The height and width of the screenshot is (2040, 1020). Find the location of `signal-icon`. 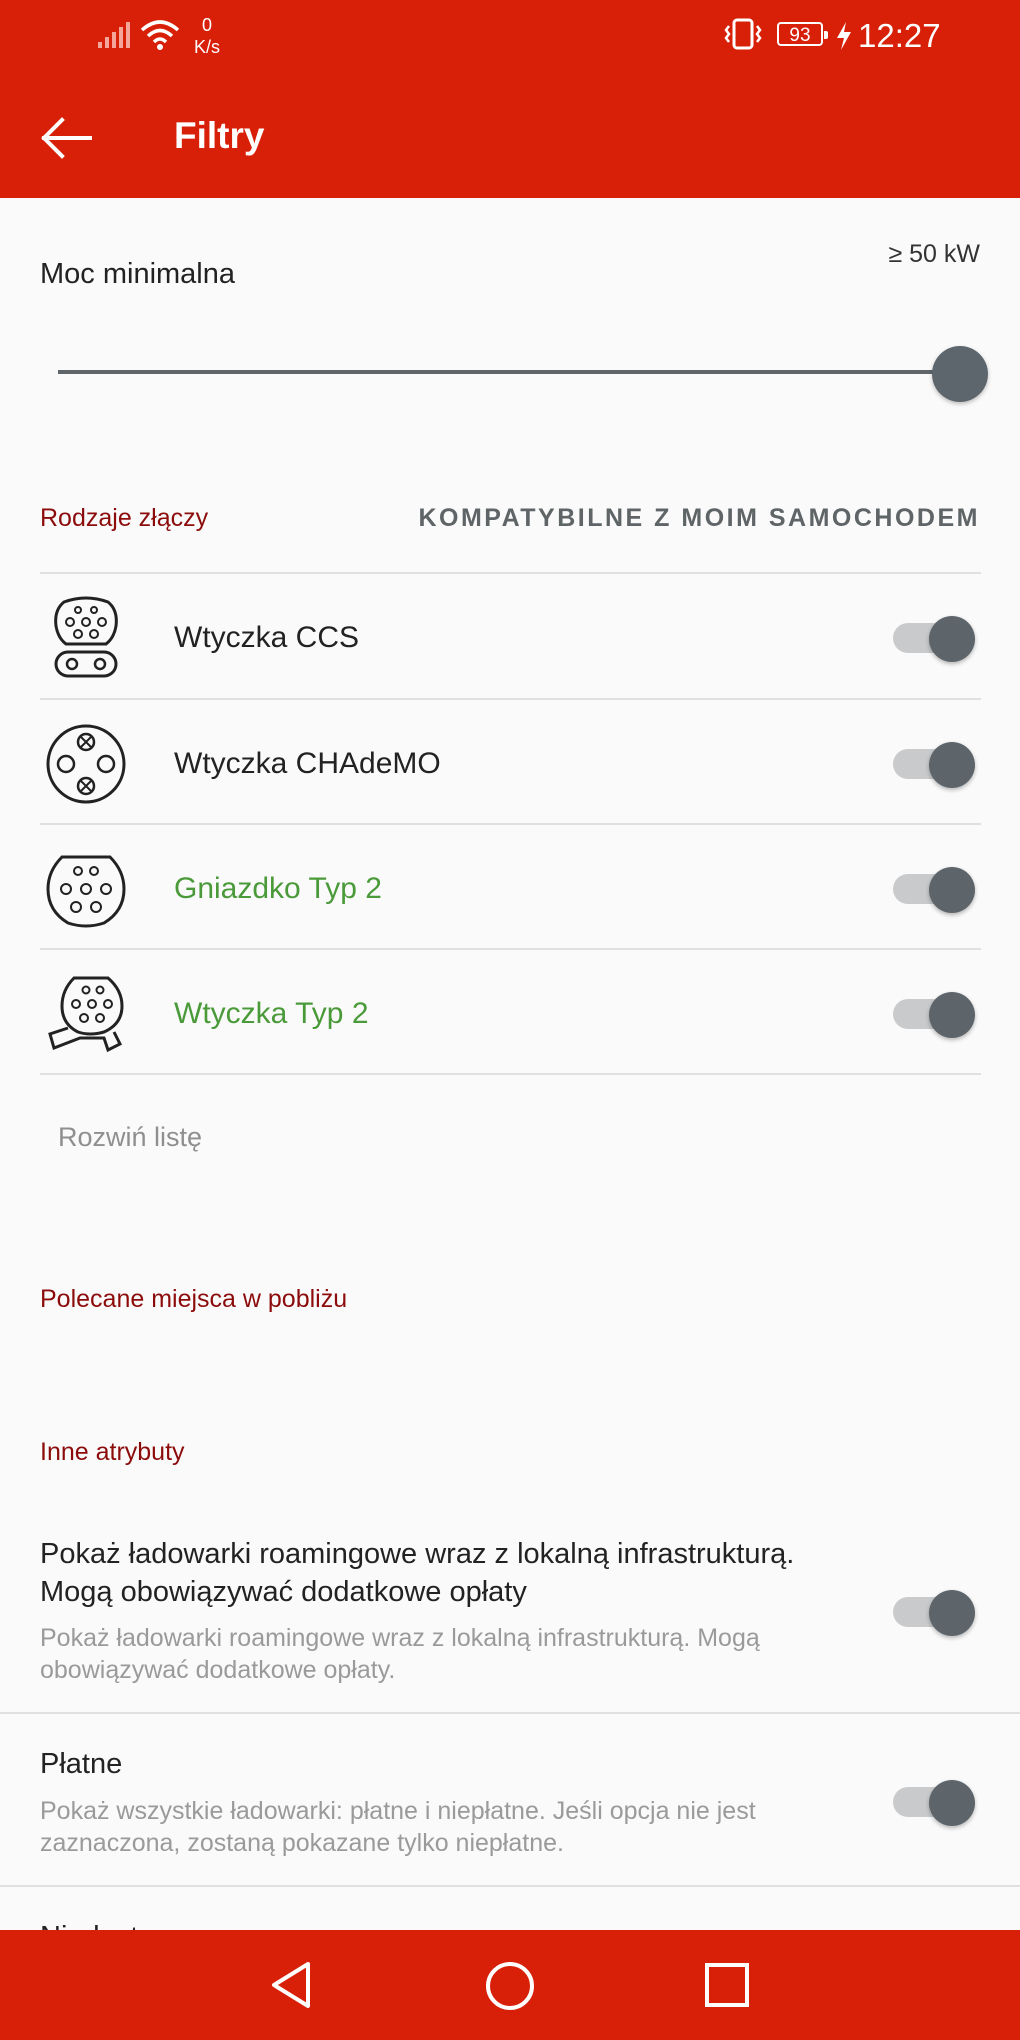

signal-icon is located at coordinates (114, 35).